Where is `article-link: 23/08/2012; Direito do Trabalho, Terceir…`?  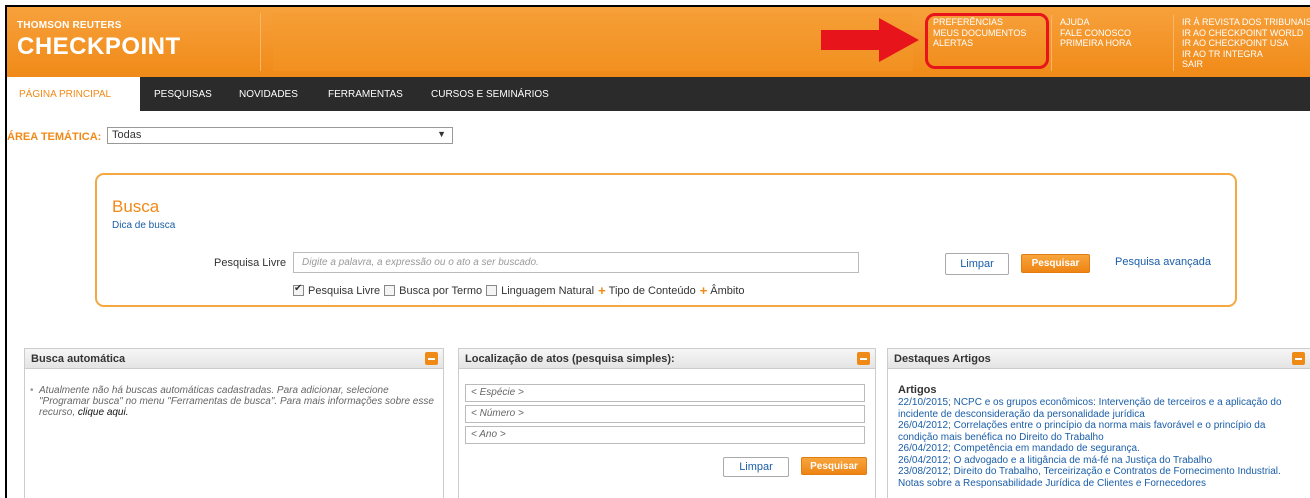 article-link: 23/08/2012; Direito do Trabalho, Terceir… is located at coordinates (1103, 477).